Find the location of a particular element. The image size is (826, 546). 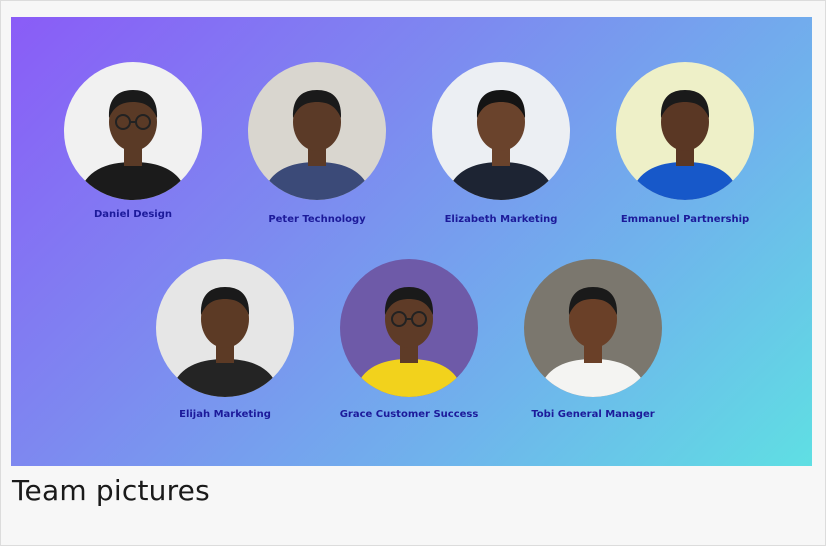

team-member-daniel: Daniel Design is located at coordinates (133, 141).